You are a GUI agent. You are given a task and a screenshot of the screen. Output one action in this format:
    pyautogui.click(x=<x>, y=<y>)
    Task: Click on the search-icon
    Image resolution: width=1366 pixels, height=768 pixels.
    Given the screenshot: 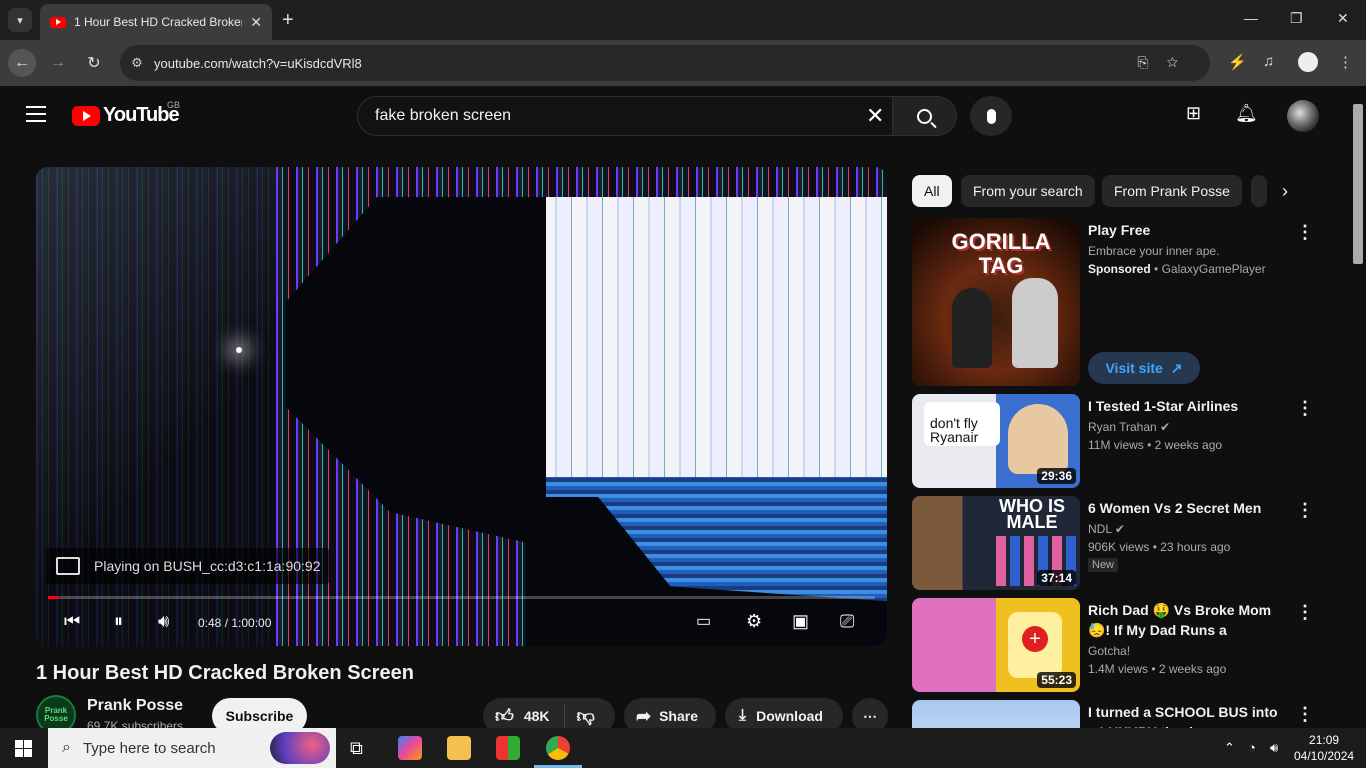 What is the action you would take?
    pyautogui.click(x=924, y=116)
    